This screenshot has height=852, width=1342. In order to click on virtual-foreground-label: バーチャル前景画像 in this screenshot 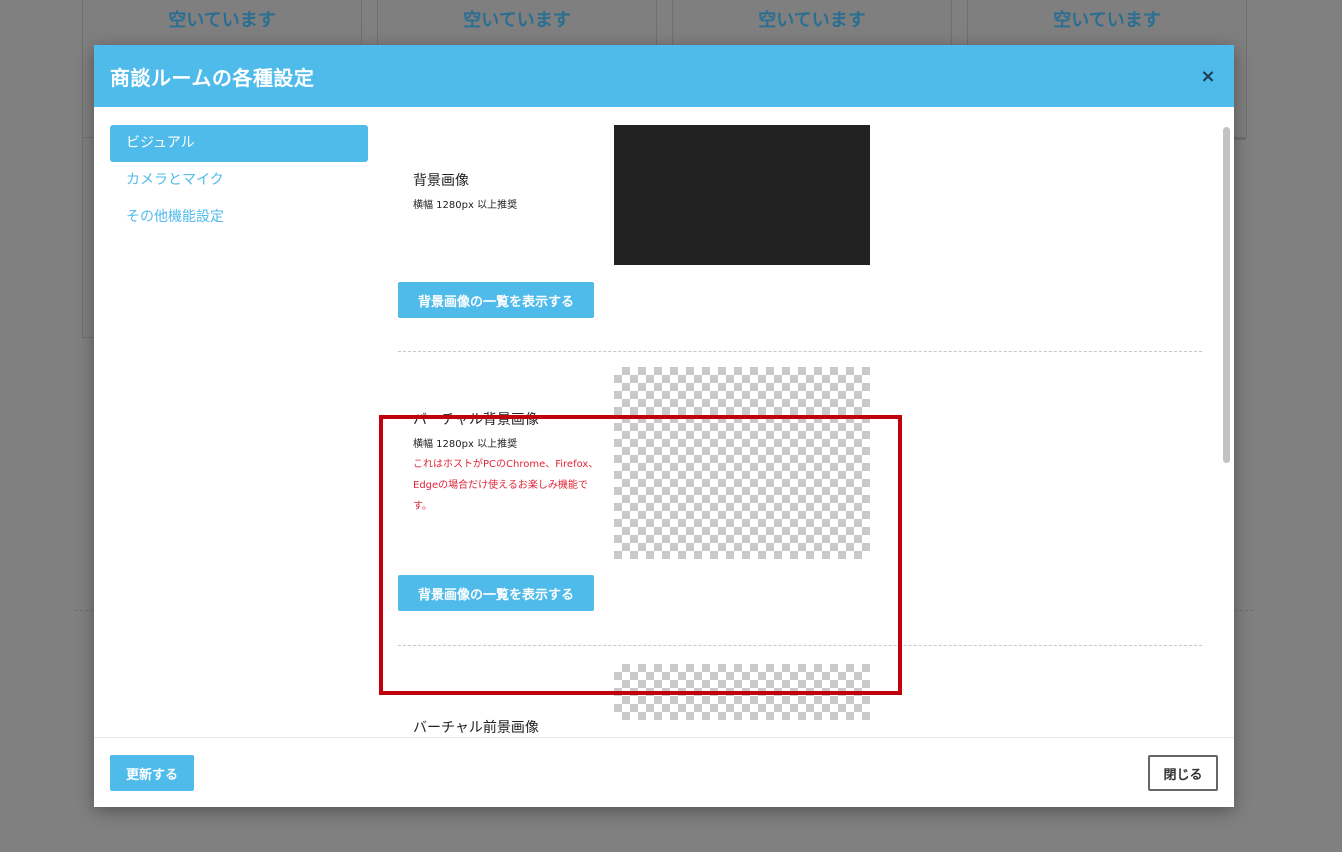, I will do `click(508, 727)`.